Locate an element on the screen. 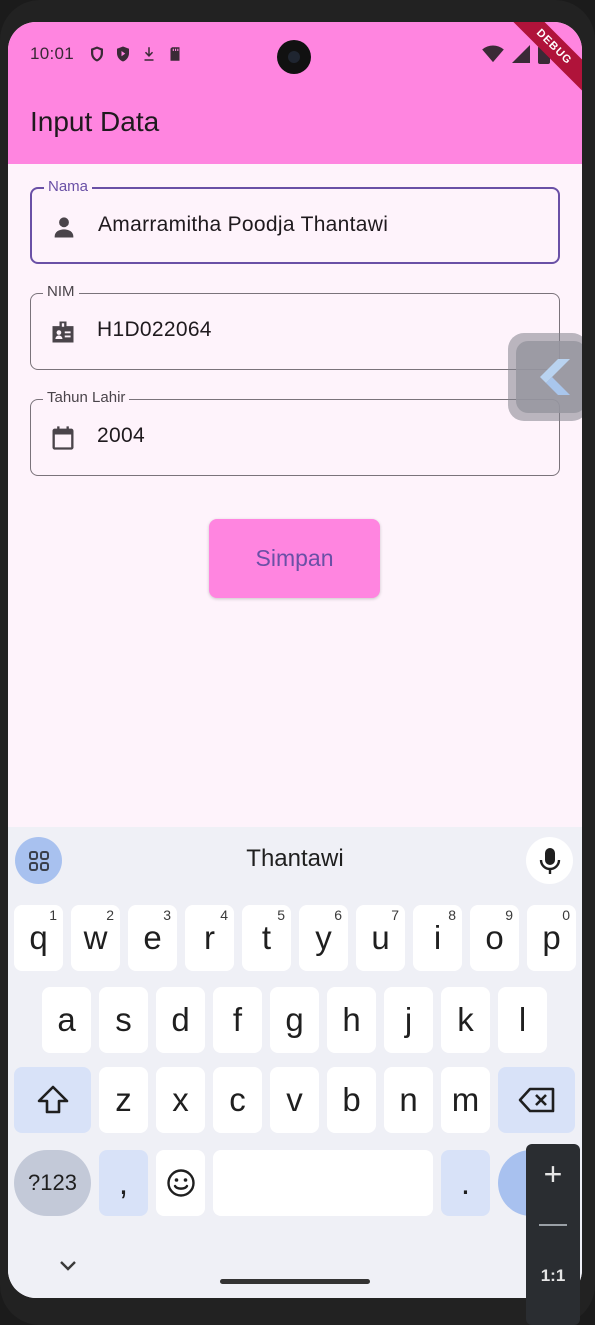 The height and width of the screenshot is (1325, 595). key-hint: 3 is located at coordinates (167, 915).